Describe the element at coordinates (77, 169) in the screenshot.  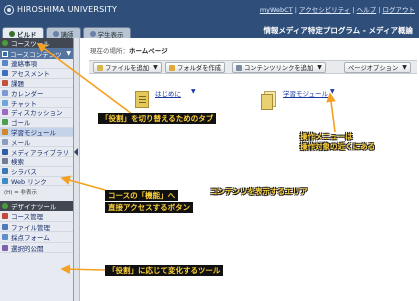
I see `sidebar-collapse-bar` at that location.